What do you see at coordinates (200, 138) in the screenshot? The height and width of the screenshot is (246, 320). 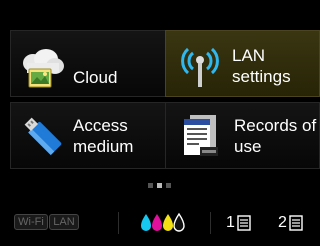 I see `document-log-icon` at bounding box center [200, 138].